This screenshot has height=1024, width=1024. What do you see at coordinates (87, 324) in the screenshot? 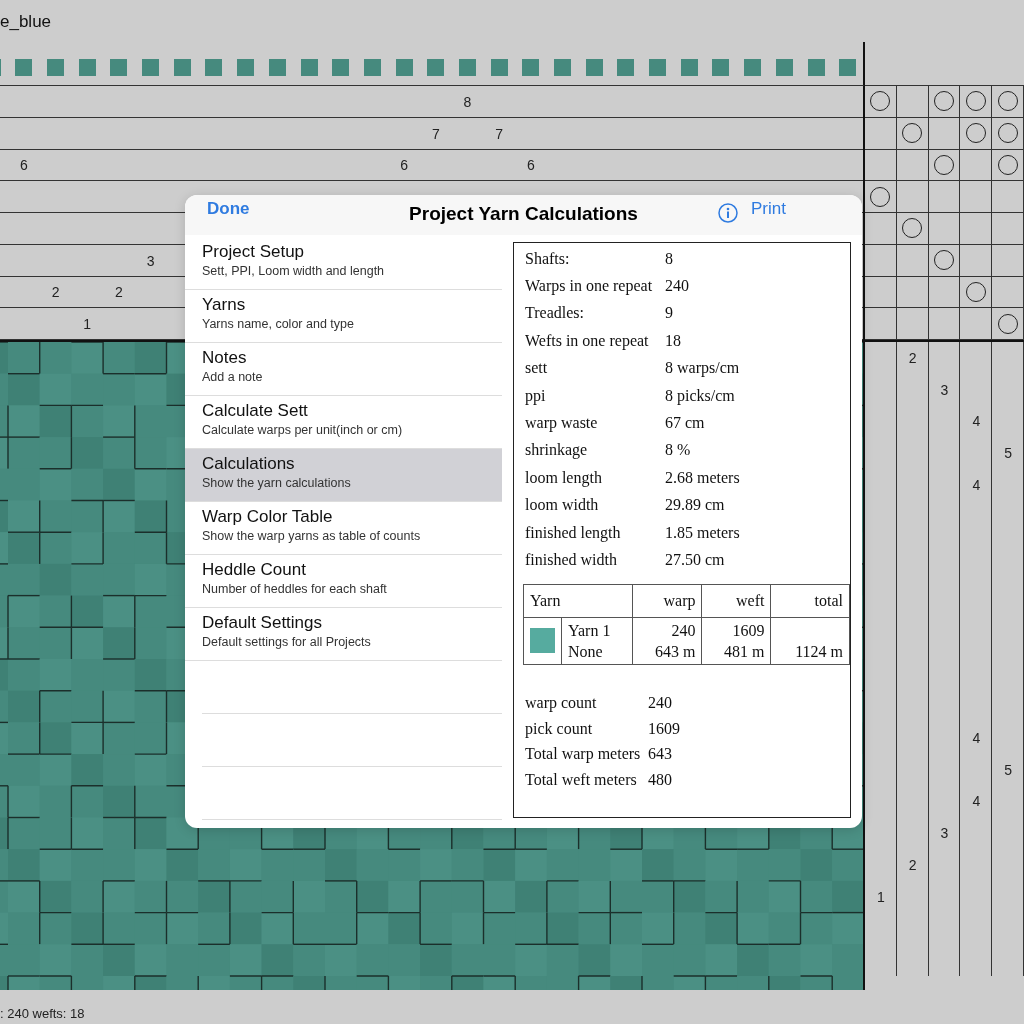
I see `threading-number: 1` at bounding box center [87, 324].